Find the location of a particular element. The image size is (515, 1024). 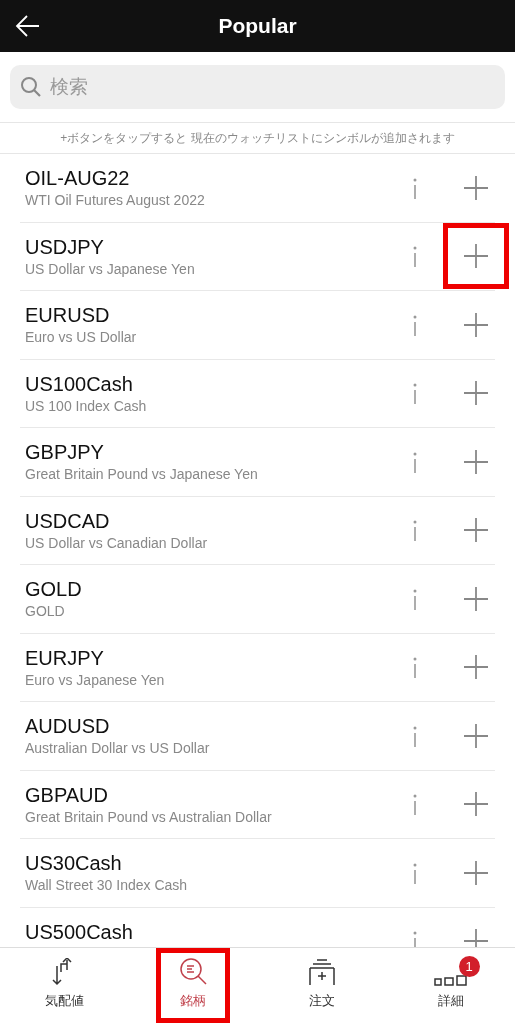

hint-text: +ボタンをタップすると 現在のウォッチリストにシンボルが追加されます is located at coordinates (257, 138).